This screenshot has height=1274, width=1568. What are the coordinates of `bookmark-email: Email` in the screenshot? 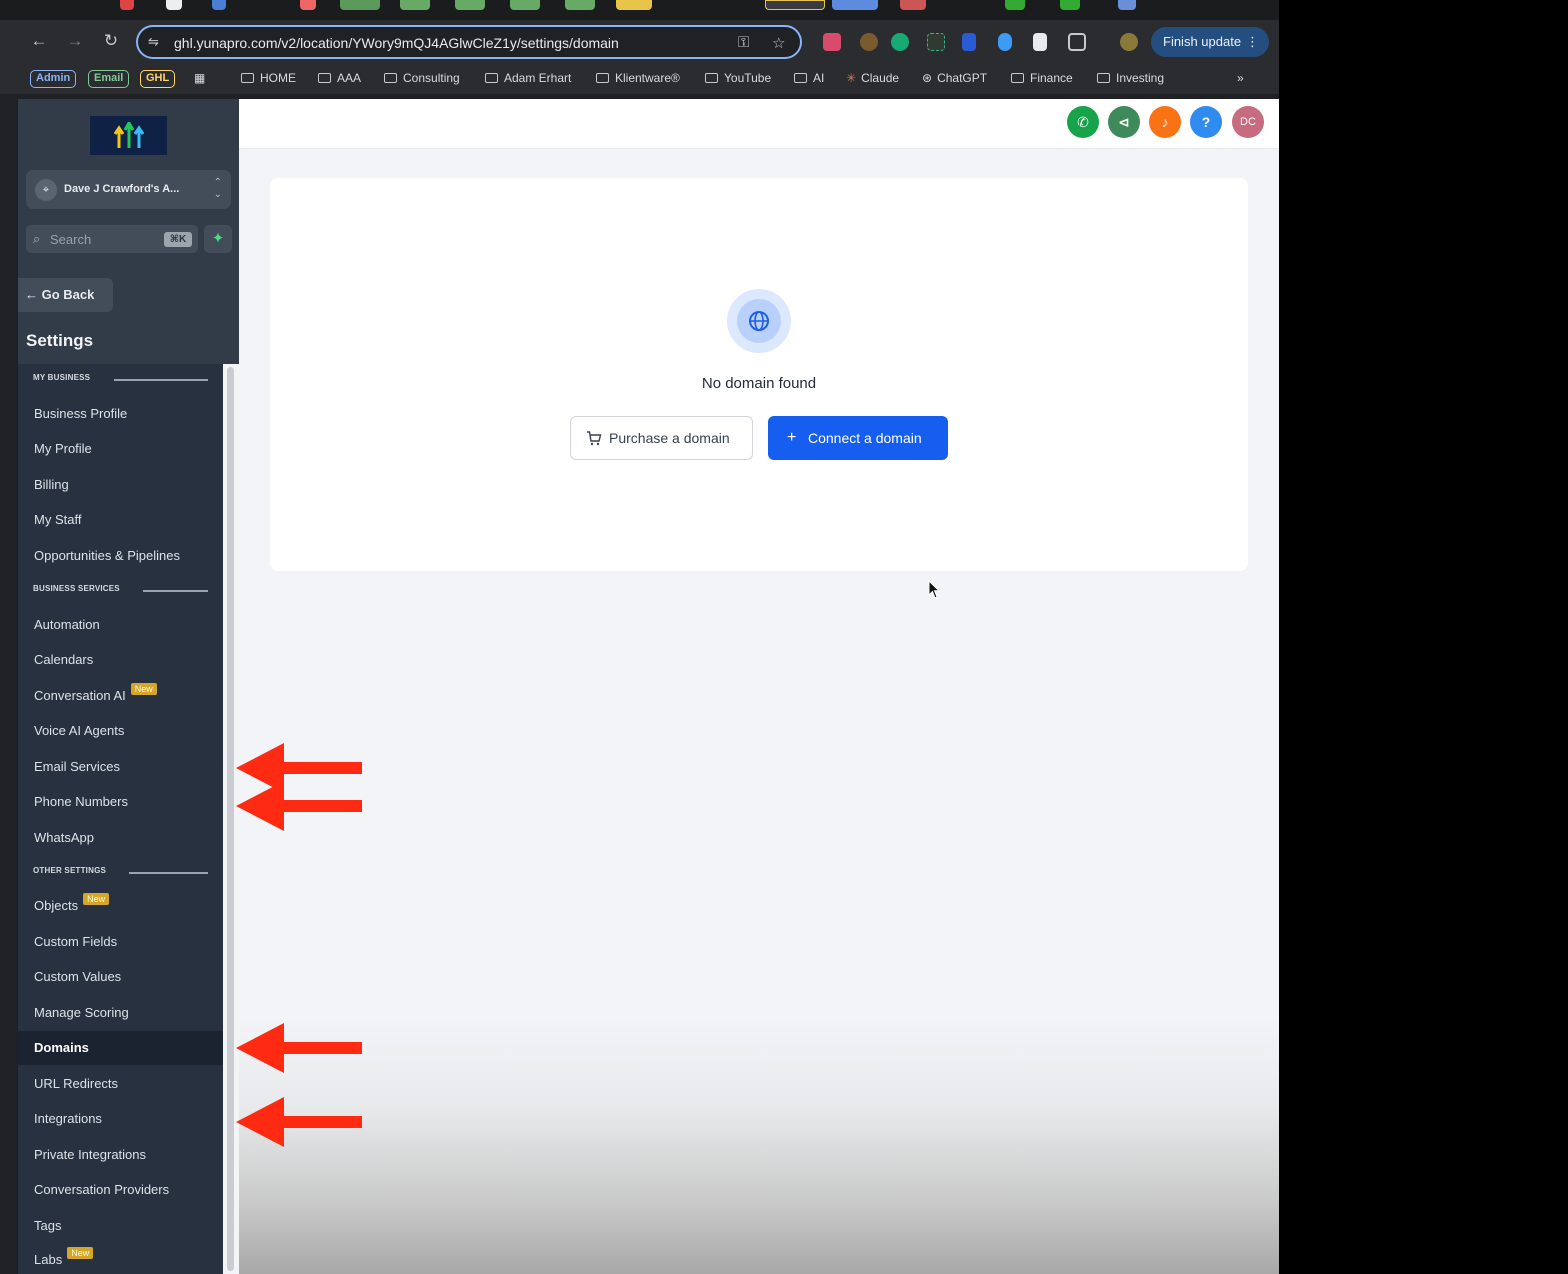 It's located at (109, 79).